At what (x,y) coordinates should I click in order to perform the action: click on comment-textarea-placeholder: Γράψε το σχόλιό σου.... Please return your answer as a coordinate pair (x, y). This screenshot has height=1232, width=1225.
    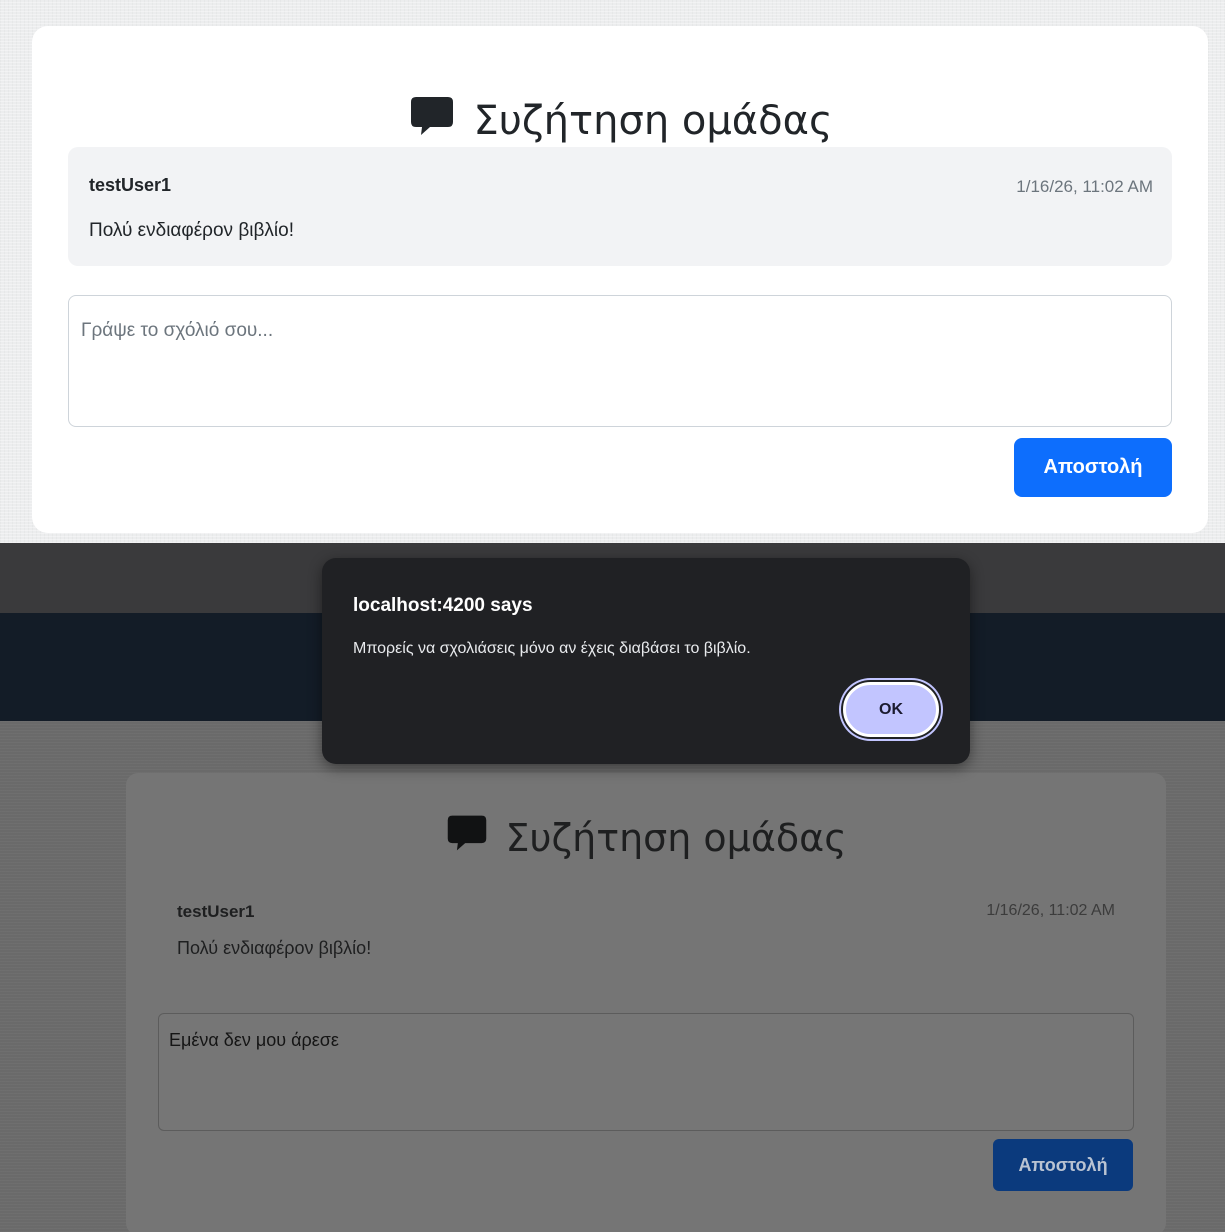
    Looking at the image, I should click on (177, 330).